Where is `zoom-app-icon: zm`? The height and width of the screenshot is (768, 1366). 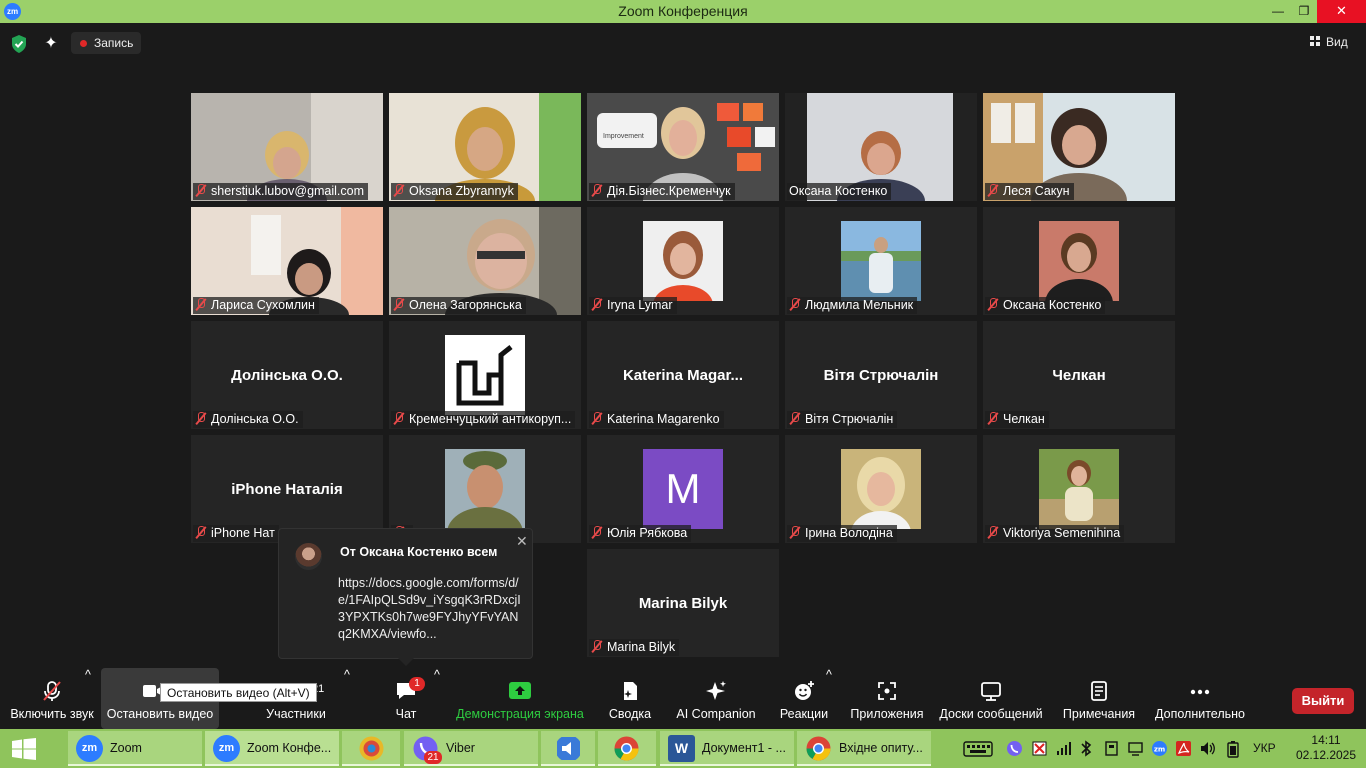
zoom-app-icon: zm is located at coordinates (226, 748).